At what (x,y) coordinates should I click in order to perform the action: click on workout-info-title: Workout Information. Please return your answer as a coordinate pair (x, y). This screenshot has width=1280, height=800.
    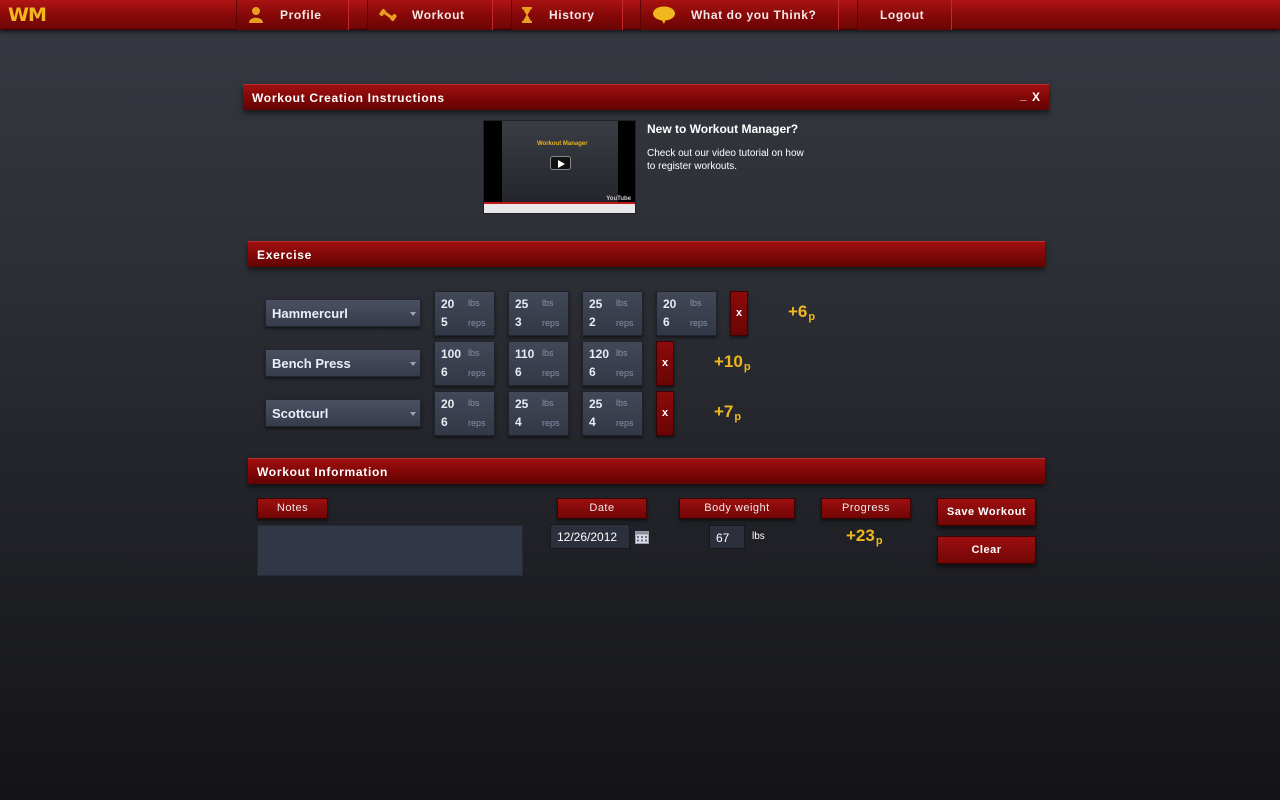
    Looking at the image, I should click on (323, 472).